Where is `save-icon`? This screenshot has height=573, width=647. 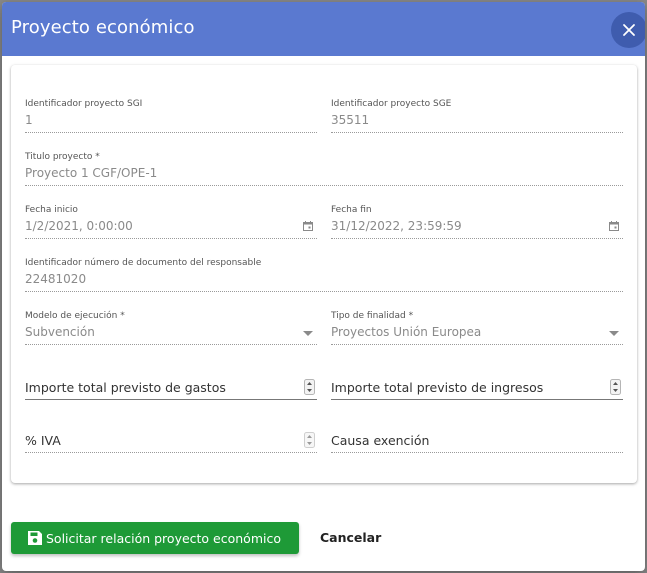 save-icon is located at coordinates (35, 538).